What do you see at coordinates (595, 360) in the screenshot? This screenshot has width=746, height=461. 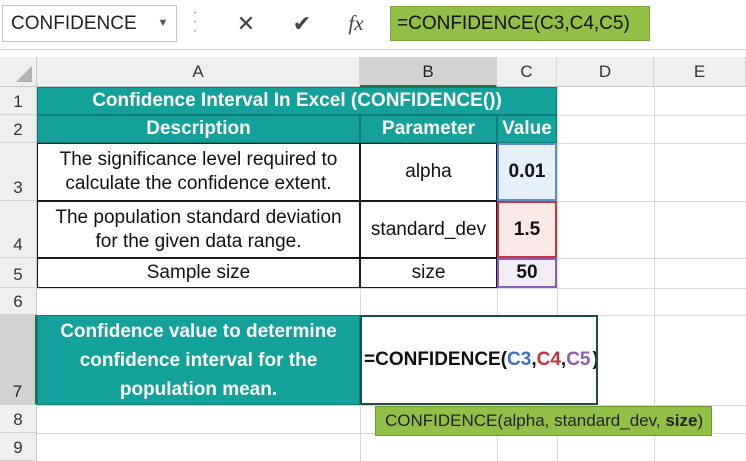 I see `formula-suffix: )` at bounding box center [595, 360].